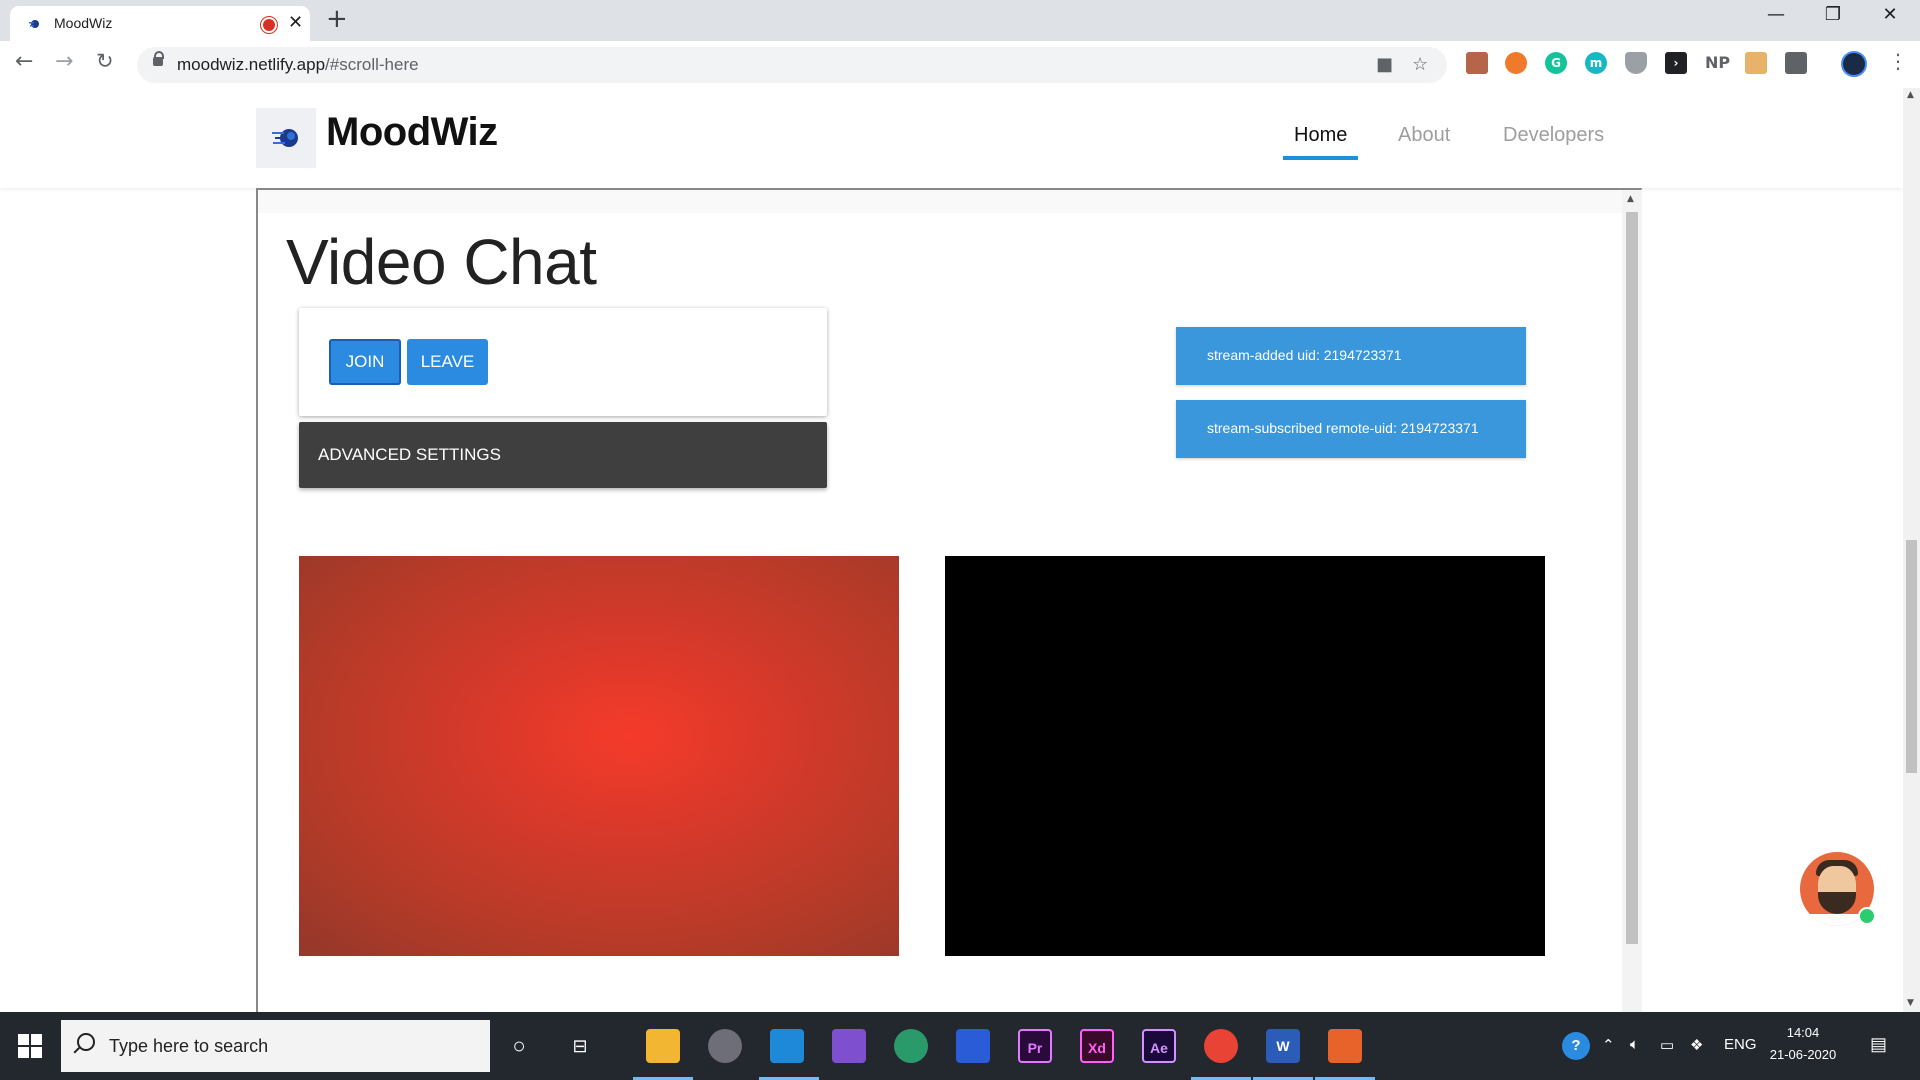 Image resolution: width=1920 pixels, height=1080 pixels. What do you see at coordinates (1035, 1046) in the screenshot?
I see `premiere-pro-icon: Pr` at bounding box center [1035, 1046].